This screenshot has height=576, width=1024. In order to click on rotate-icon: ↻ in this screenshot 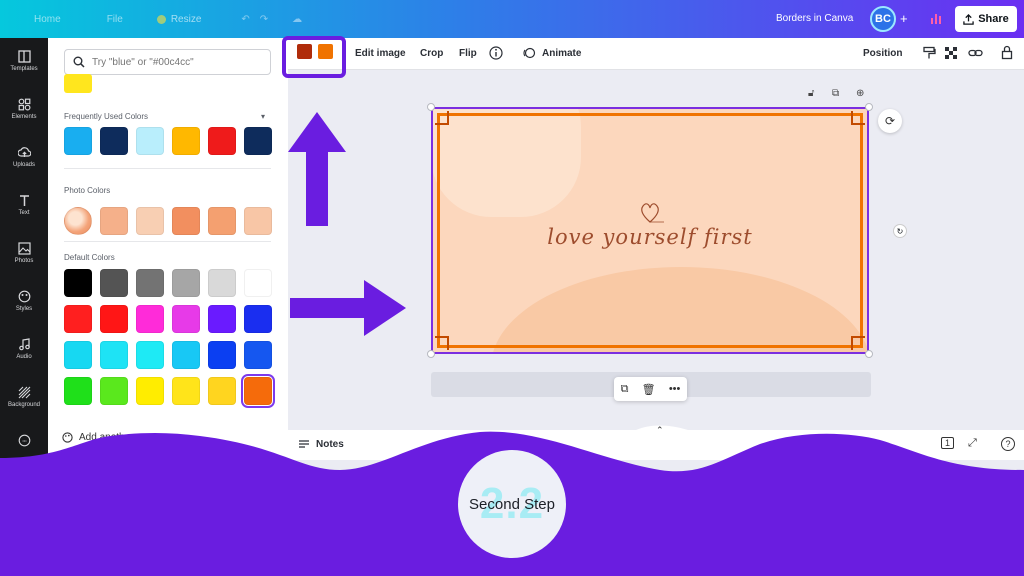, I will do `click(900, 231)`.